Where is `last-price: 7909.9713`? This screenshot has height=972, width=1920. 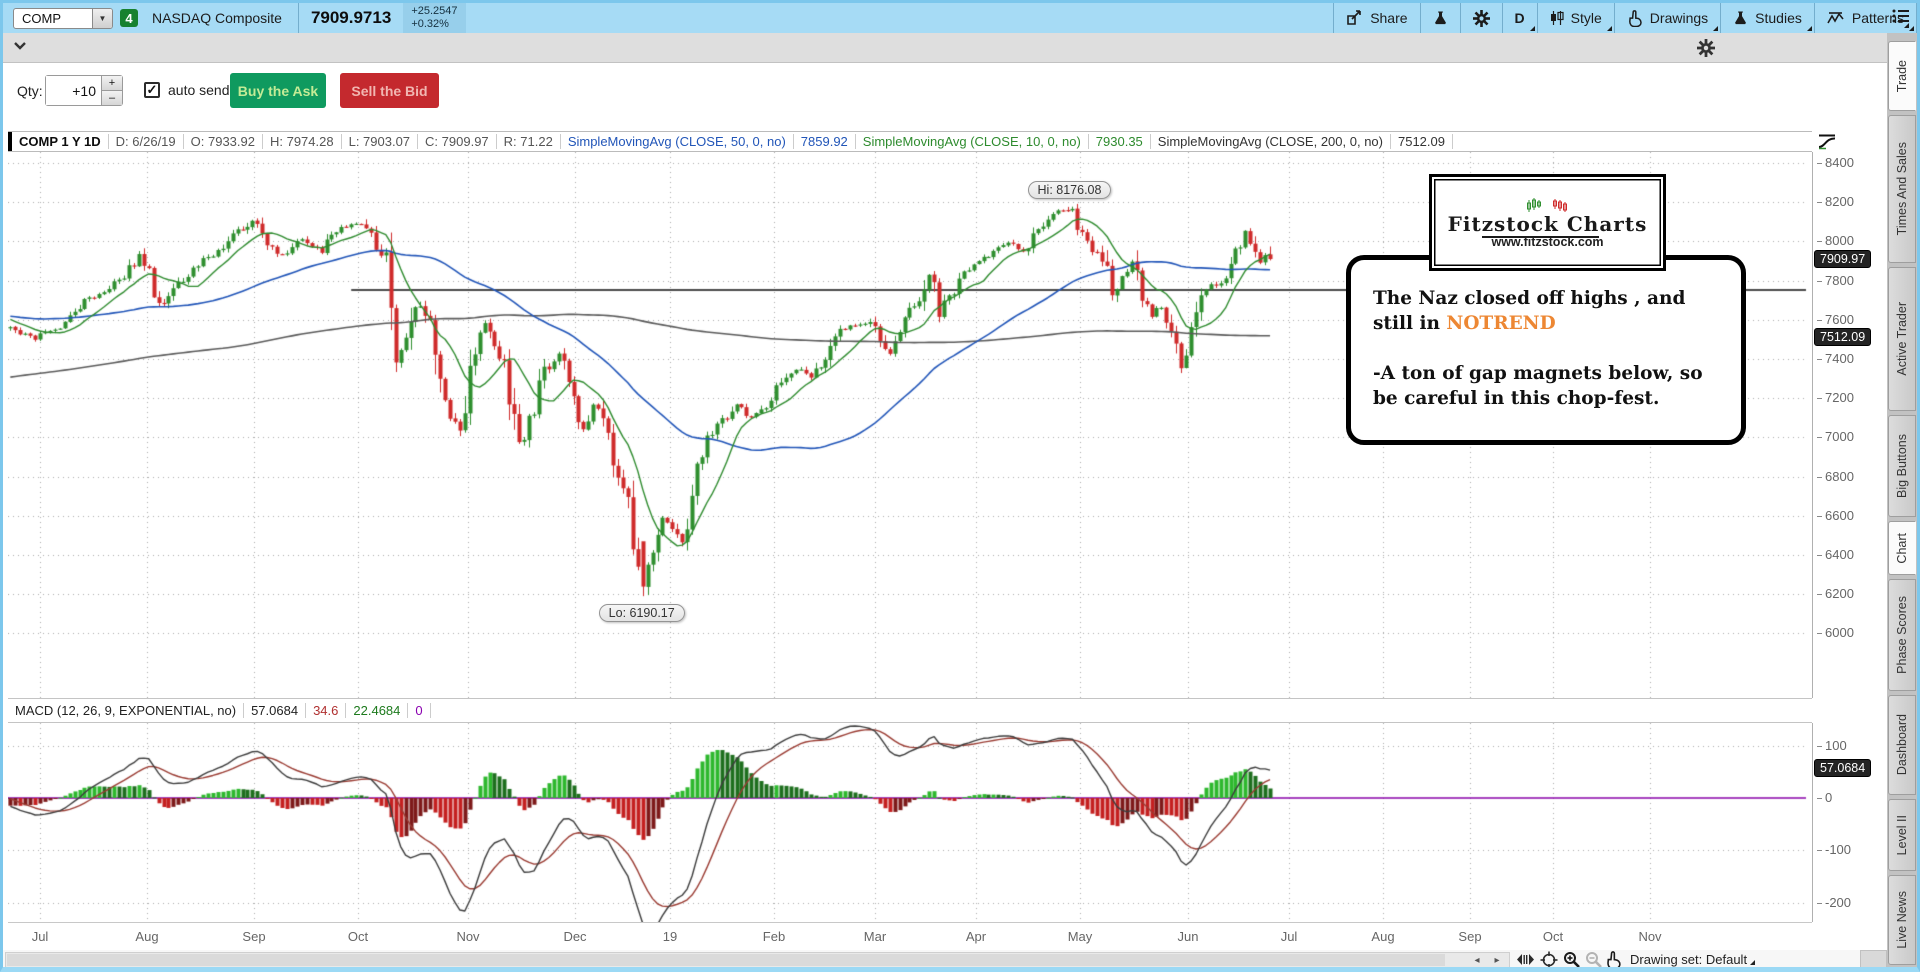
last-price: 7909.9713 is located at coordinates (351, 17).